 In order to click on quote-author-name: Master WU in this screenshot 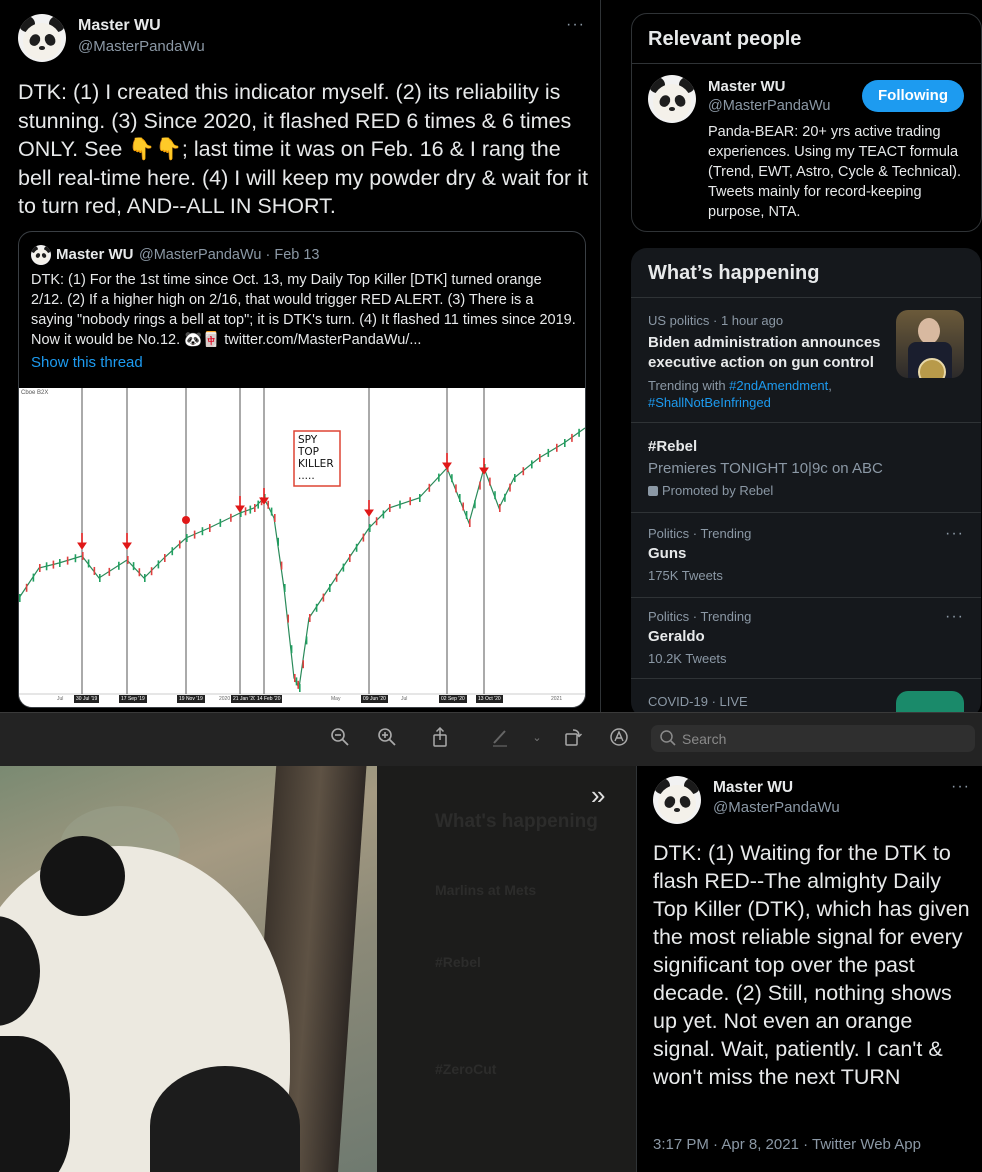, I will do `click(95, 254)`.